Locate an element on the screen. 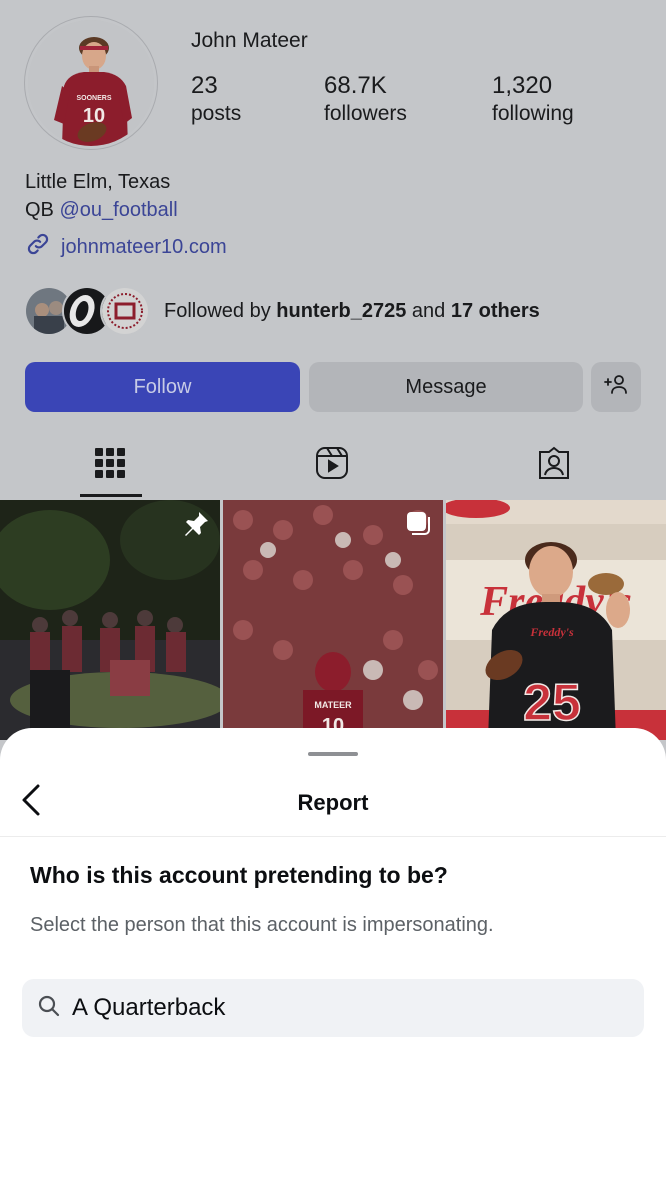  reels-icon is located at coordinates (332, 465).